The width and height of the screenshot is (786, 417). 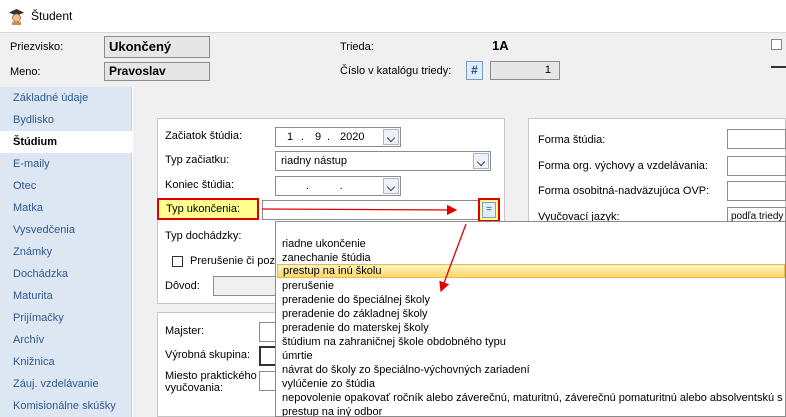 I want to click on sidebar-item-emails: E-maily, so click(x=66, y=164).